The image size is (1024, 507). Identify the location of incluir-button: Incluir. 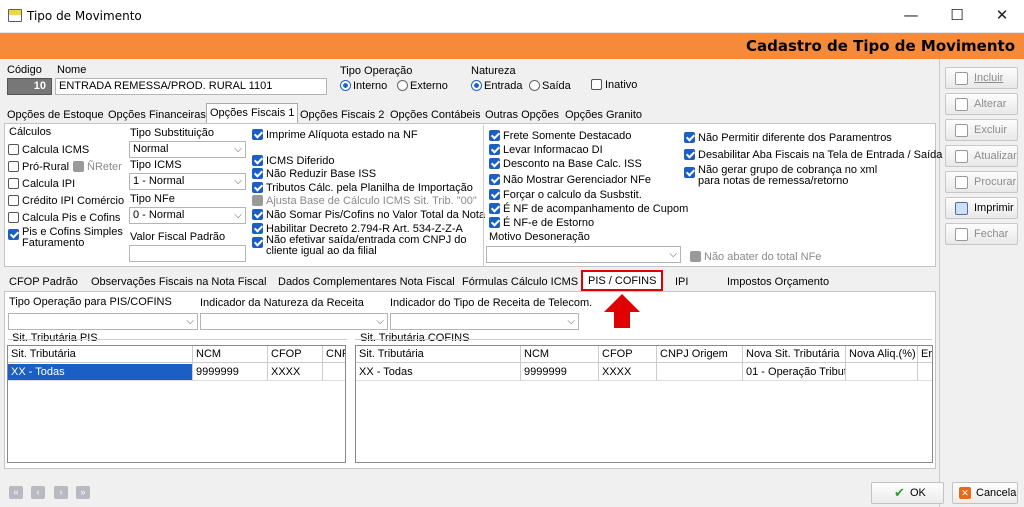
(981, 78).